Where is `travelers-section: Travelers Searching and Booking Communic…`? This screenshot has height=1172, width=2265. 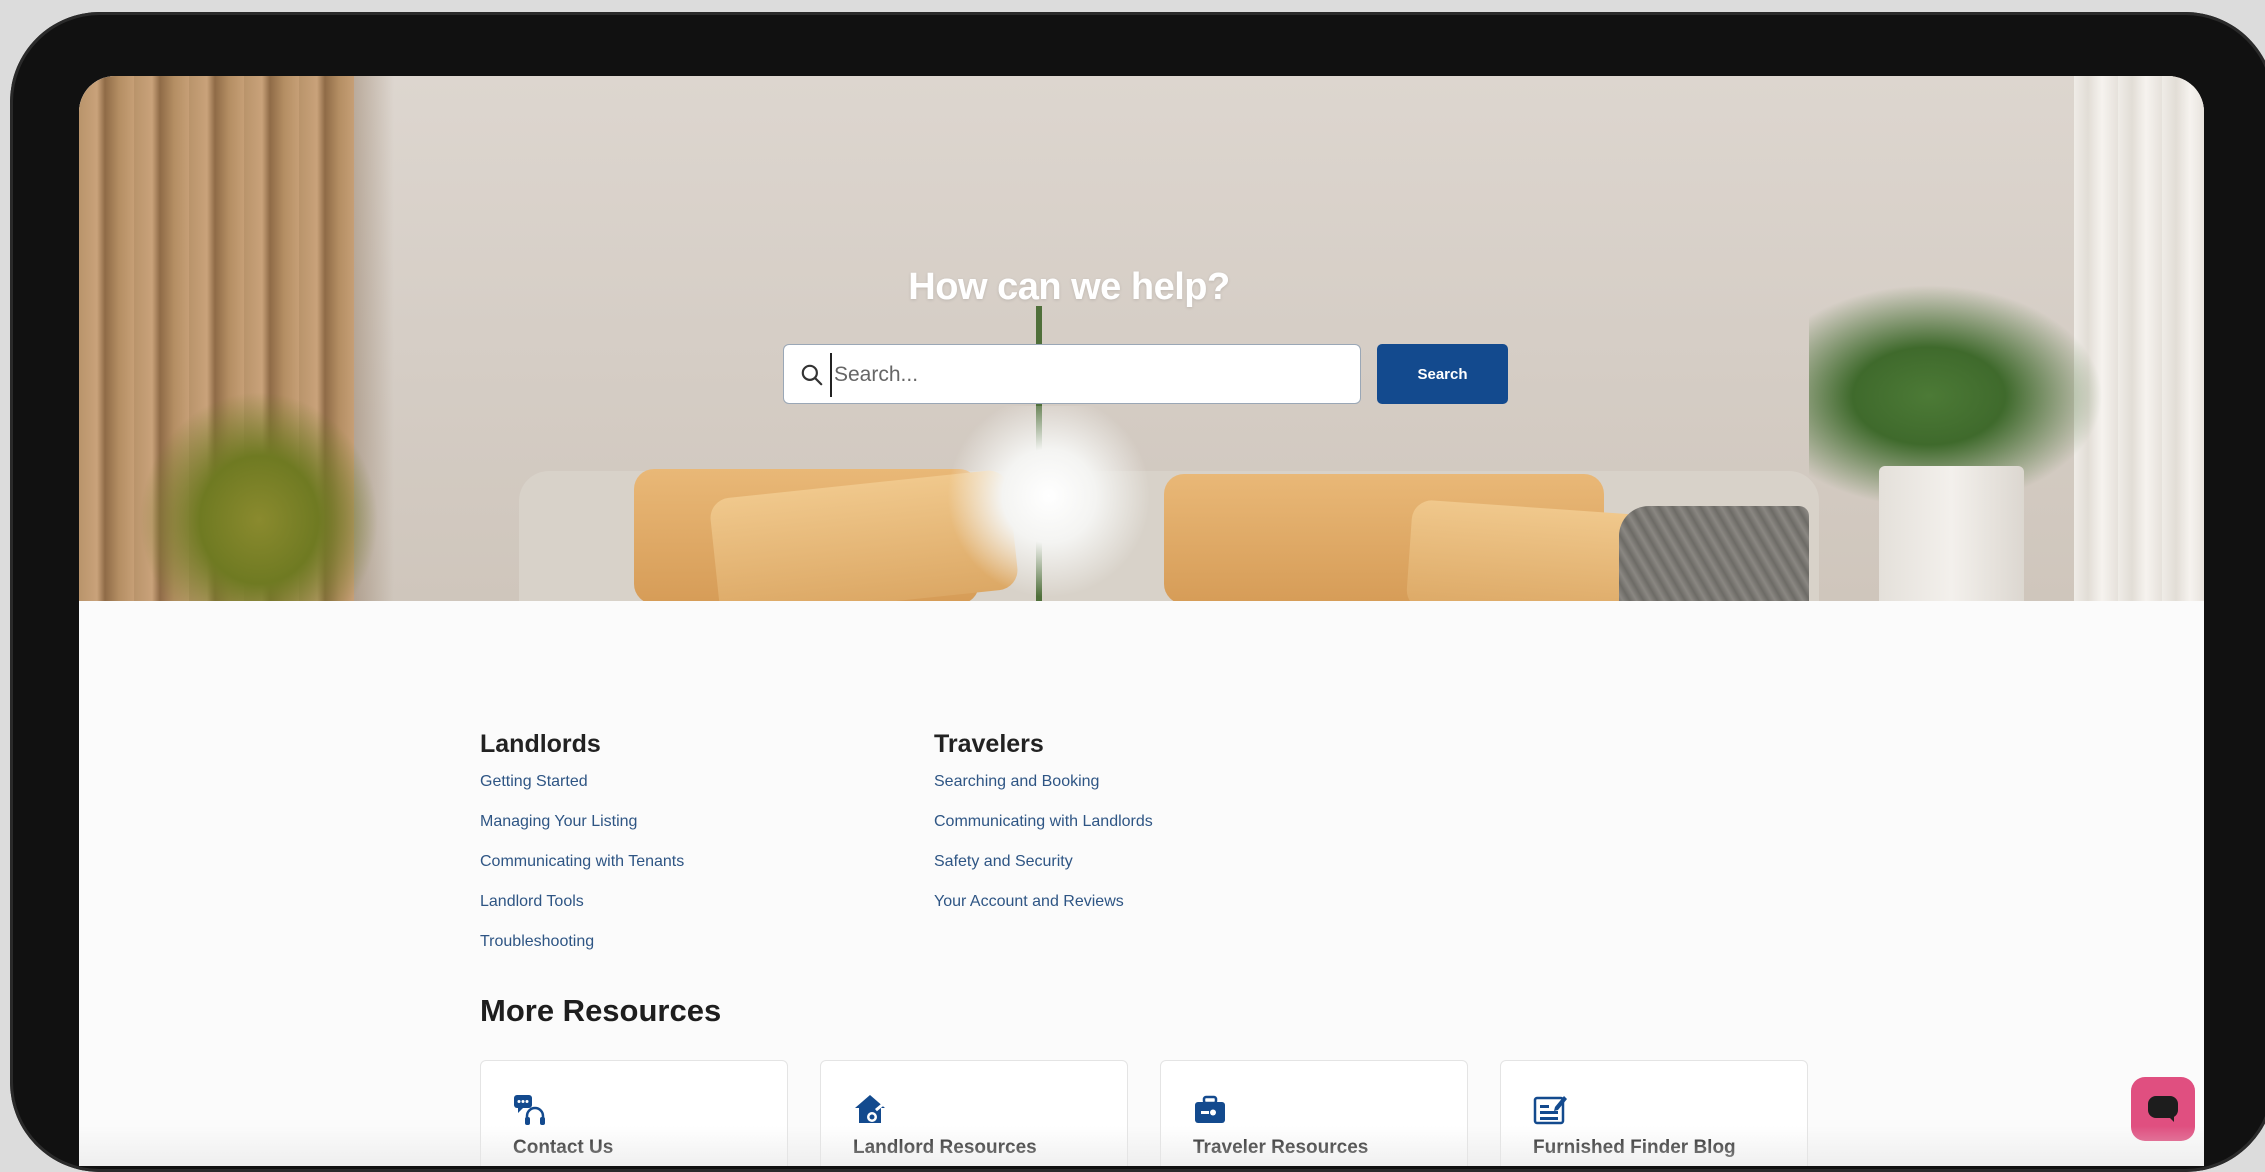 travelers-section: Travelers Searching and Booking Communic… is located at coordinates (1043, 831).